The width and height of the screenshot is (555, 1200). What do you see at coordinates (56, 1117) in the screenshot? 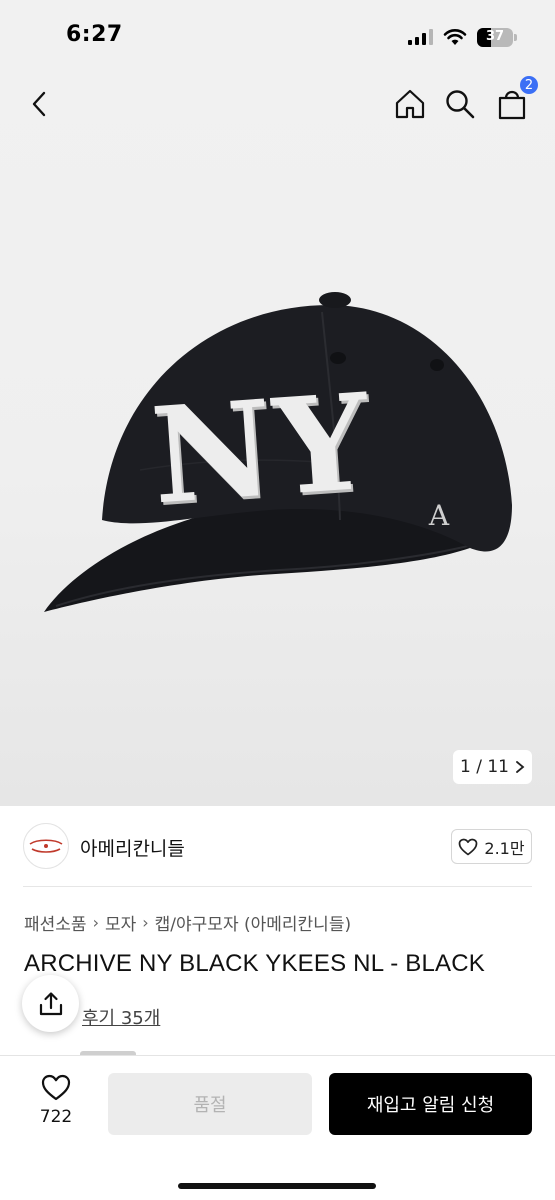
I see `wishlist-count: 722` at bounding box center [56, 1117].